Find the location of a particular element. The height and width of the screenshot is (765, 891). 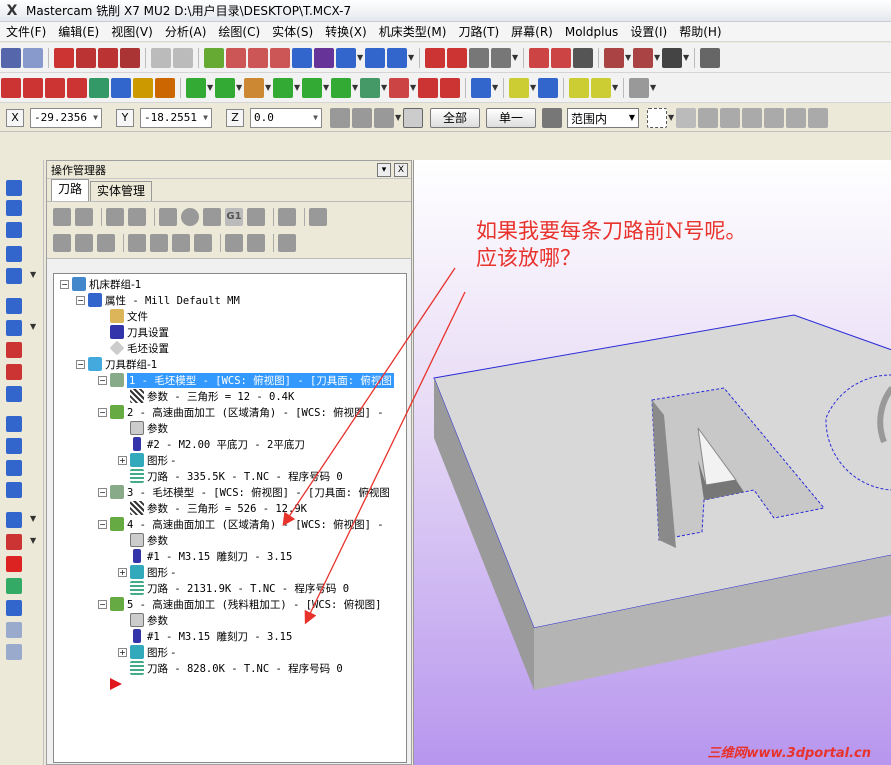

display-only-selected-icon is located at coordinates (234, 243).